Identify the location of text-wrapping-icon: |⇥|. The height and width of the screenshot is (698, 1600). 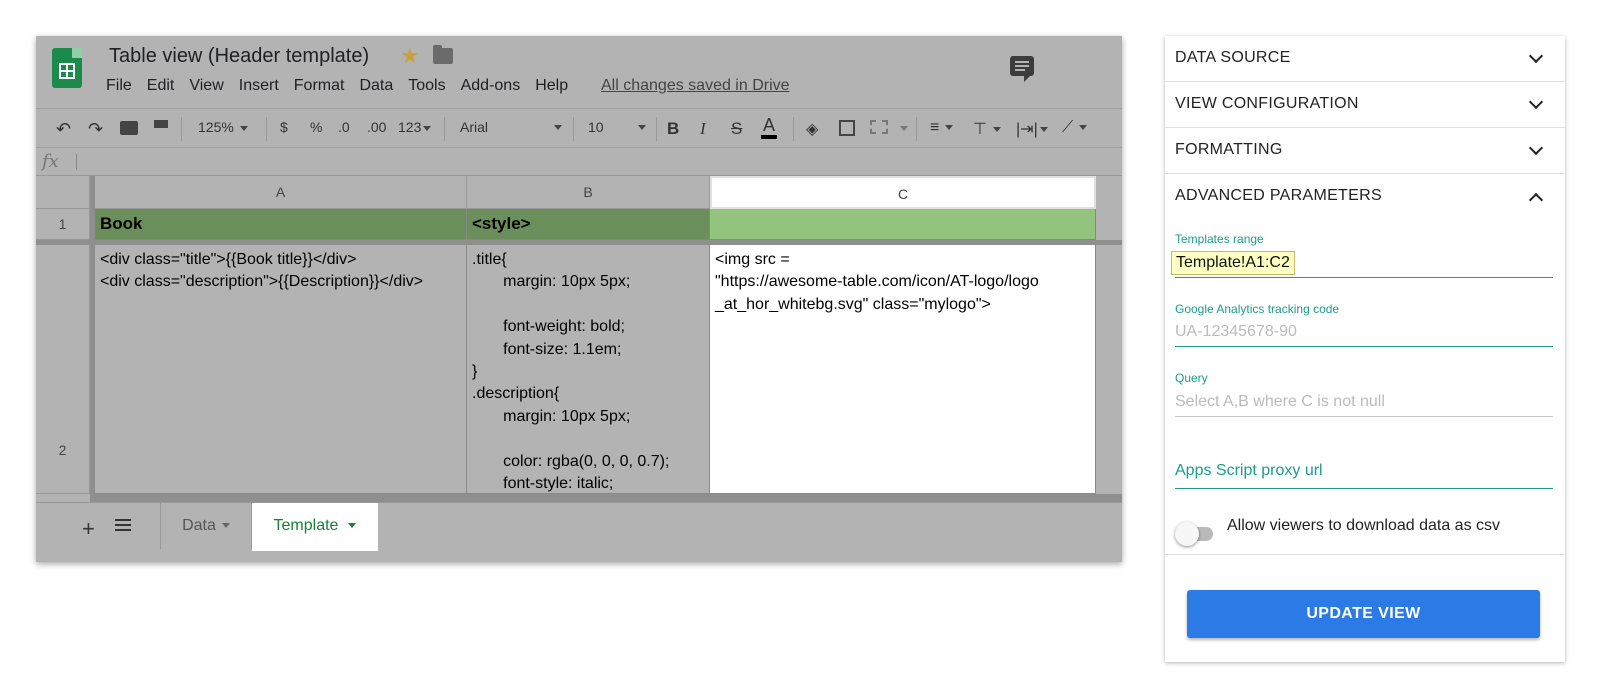
(1032, 129).